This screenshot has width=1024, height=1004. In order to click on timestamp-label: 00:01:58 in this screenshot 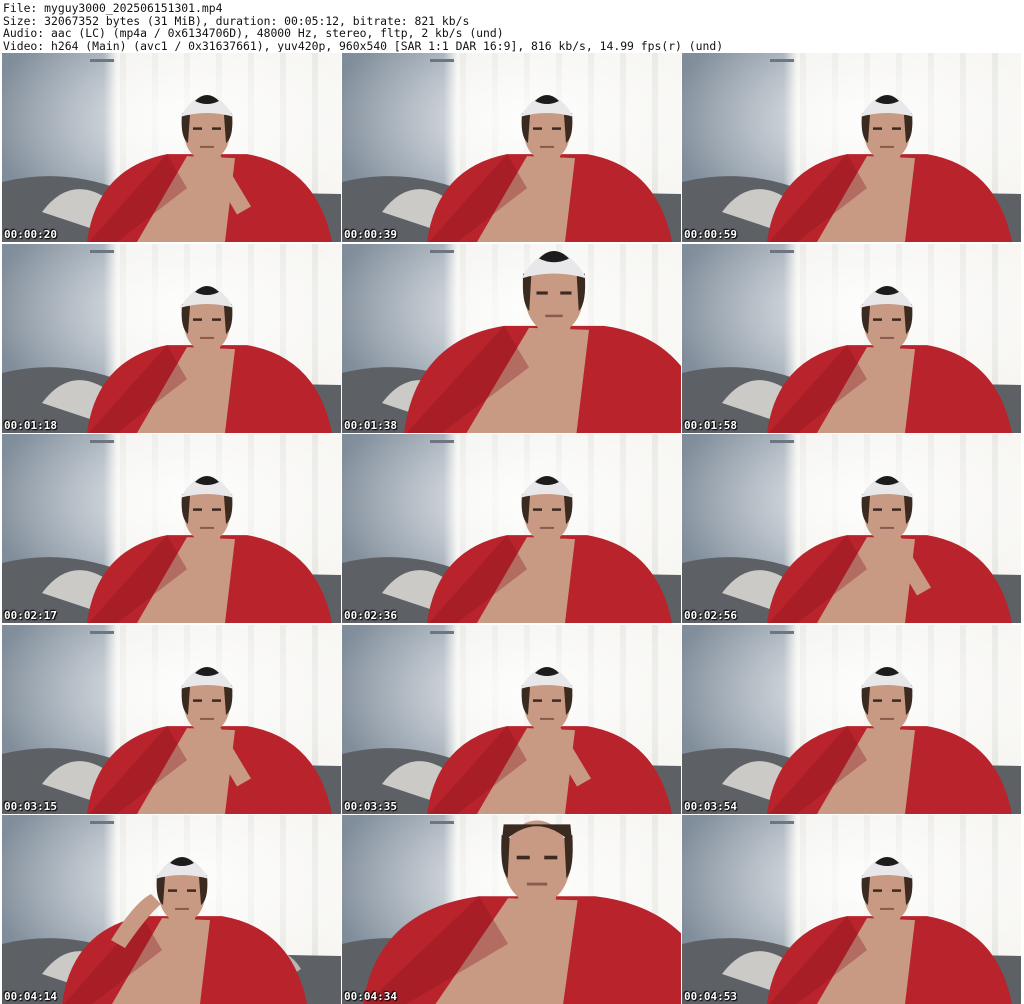, I will do `click(710, 425)`.